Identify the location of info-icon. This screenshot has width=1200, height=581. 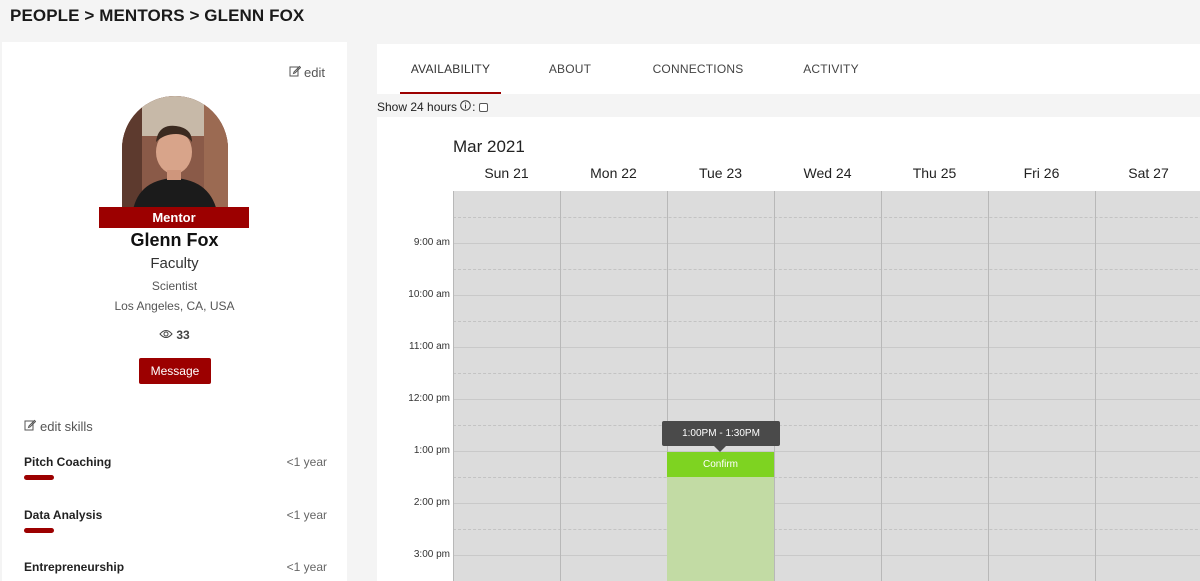
(465, 107).